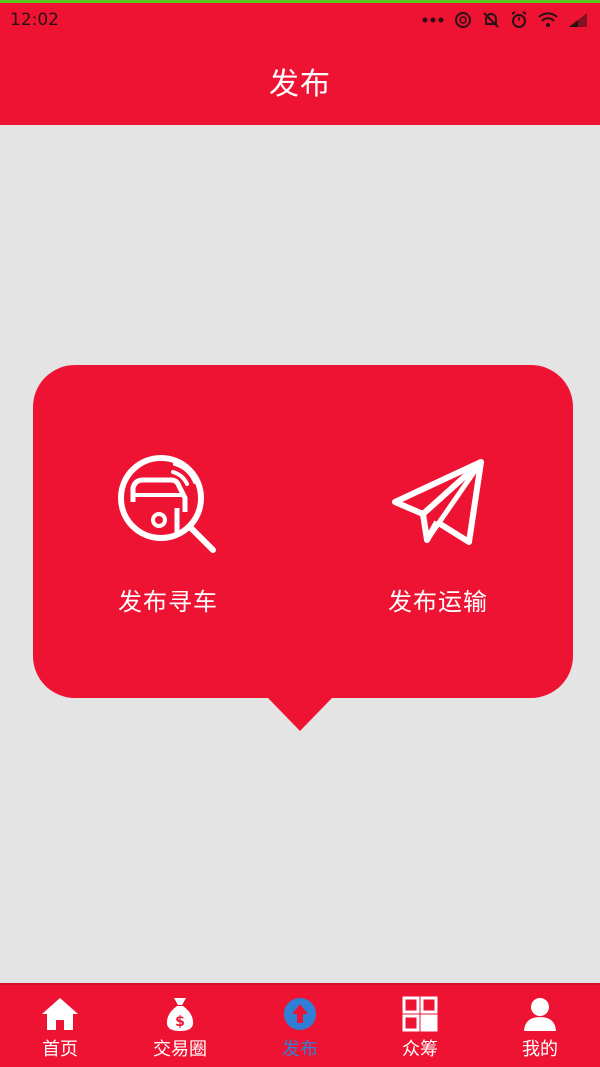 This screenshot has width=600, height=1067. Describe the element at coordinates (420, 1049) in the screenshot. I see `tab-crowdfunding-label: 众筹` at that location.